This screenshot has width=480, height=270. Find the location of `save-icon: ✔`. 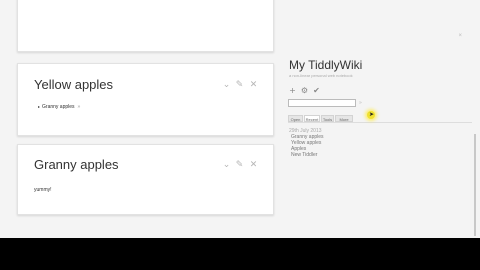

save-icon: ✔ is located at coordinates (316, 90).